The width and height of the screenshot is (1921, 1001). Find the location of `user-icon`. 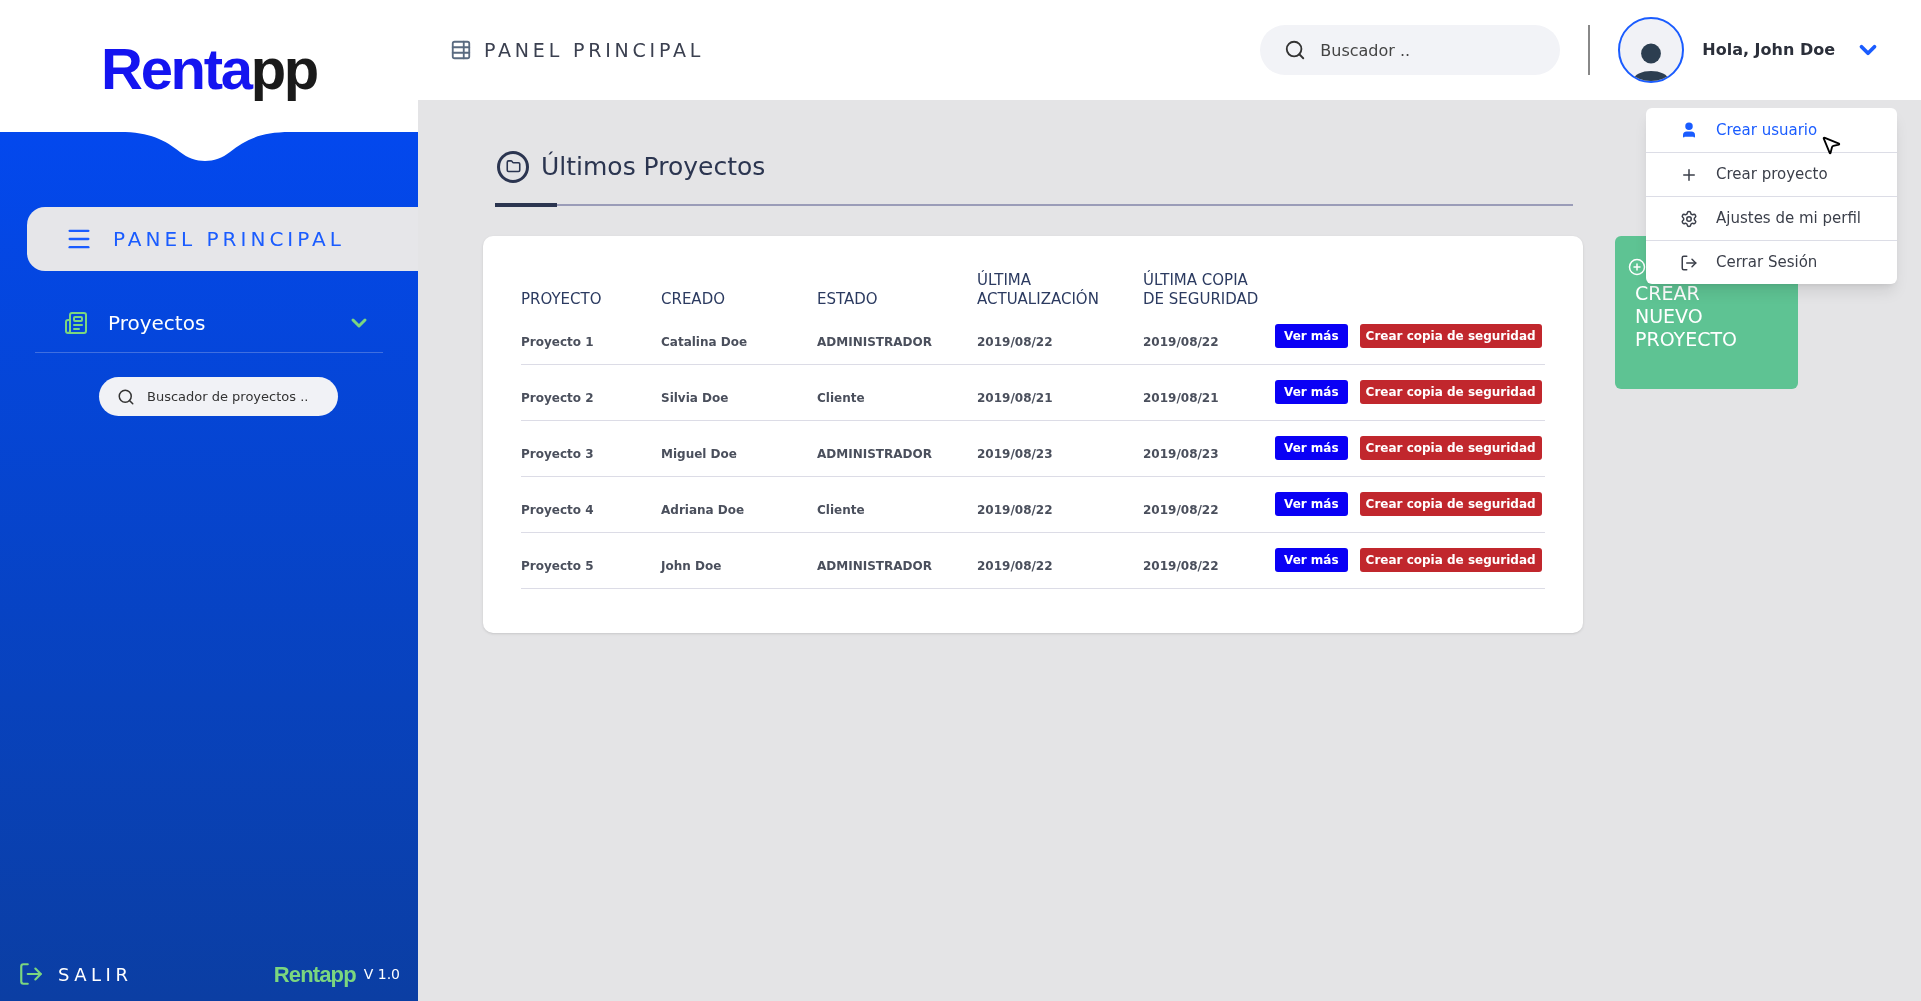

user-icon is located at coordinates (1689, 130).